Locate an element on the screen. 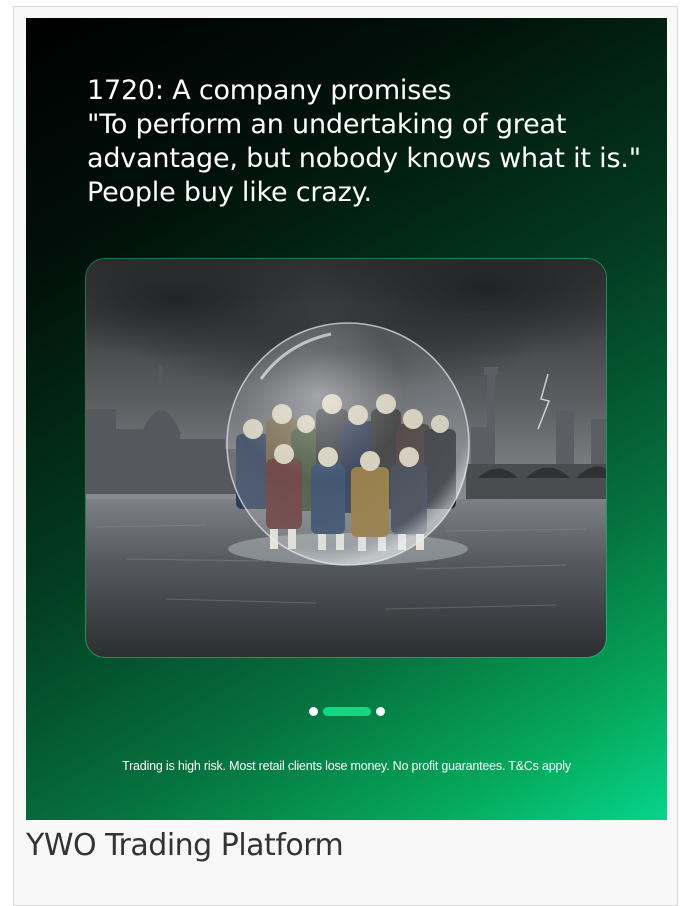  carousel-dot-active is located at coordinates (346, 711).